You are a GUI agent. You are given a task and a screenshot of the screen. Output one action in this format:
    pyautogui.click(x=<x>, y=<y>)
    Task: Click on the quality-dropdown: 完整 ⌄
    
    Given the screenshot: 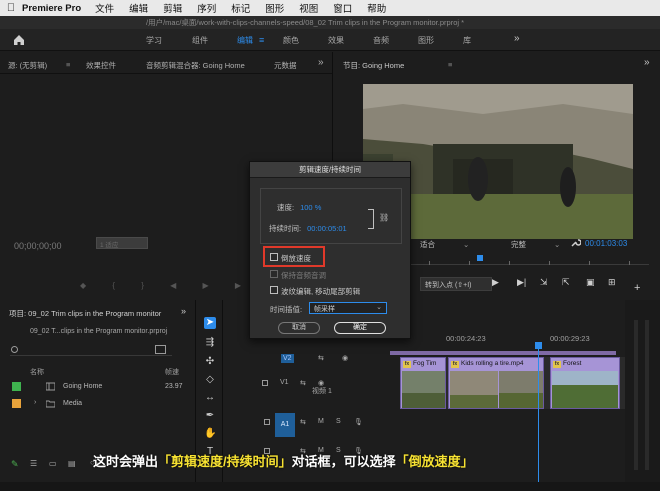 What is the action you would take?
    pyautogui.click(x=535, y=244)
    